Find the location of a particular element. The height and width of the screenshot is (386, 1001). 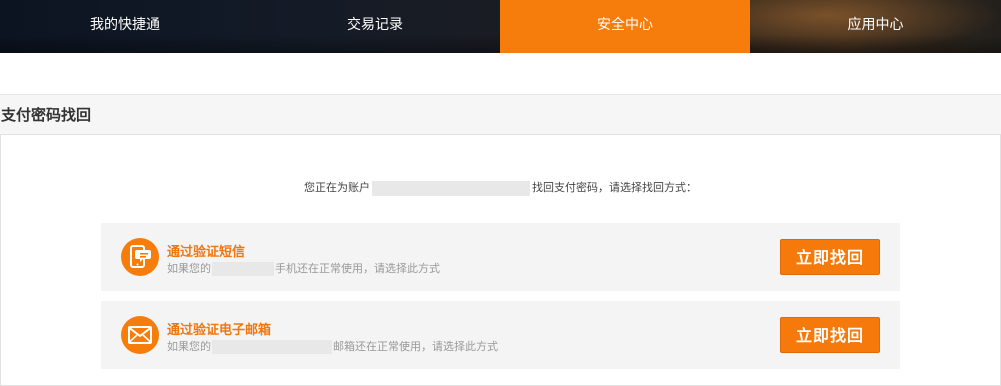

top-nav: 我的快捷通 交易记录 安全中心 应用中心 is located at coordinates (500, 26).